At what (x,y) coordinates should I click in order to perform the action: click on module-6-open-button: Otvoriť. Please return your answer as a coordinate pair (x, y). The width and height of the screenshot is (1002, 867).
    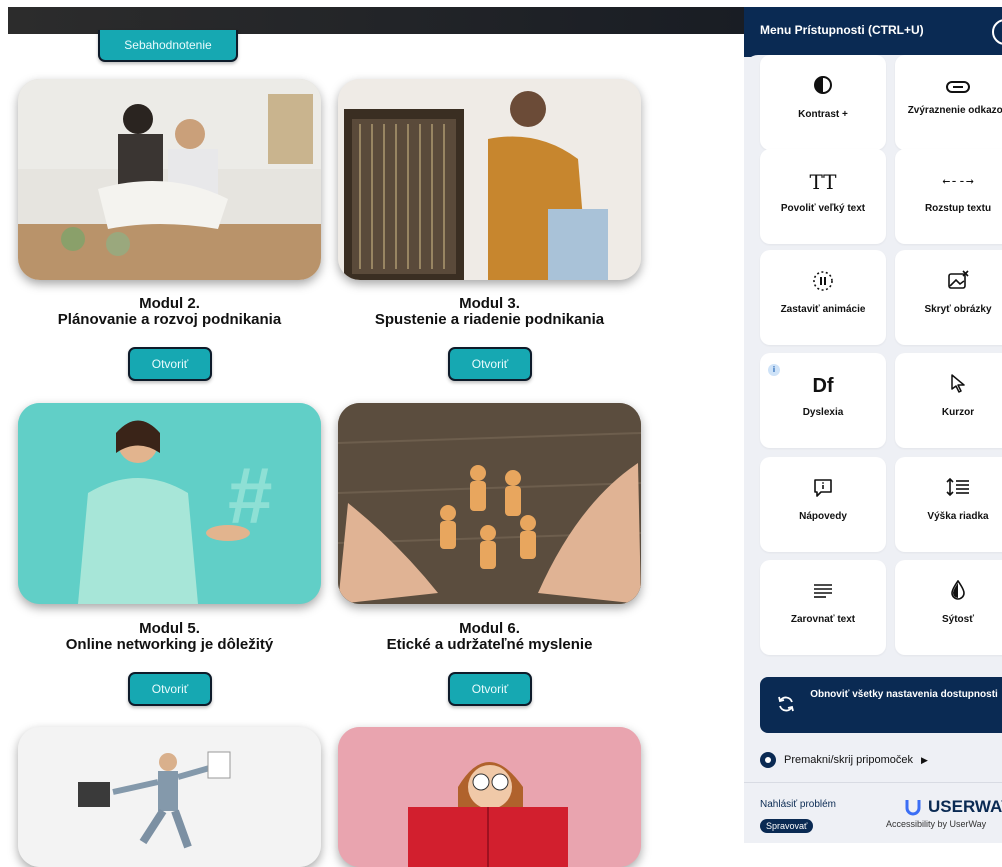
    Looking at the image, I should click on (490, 689).